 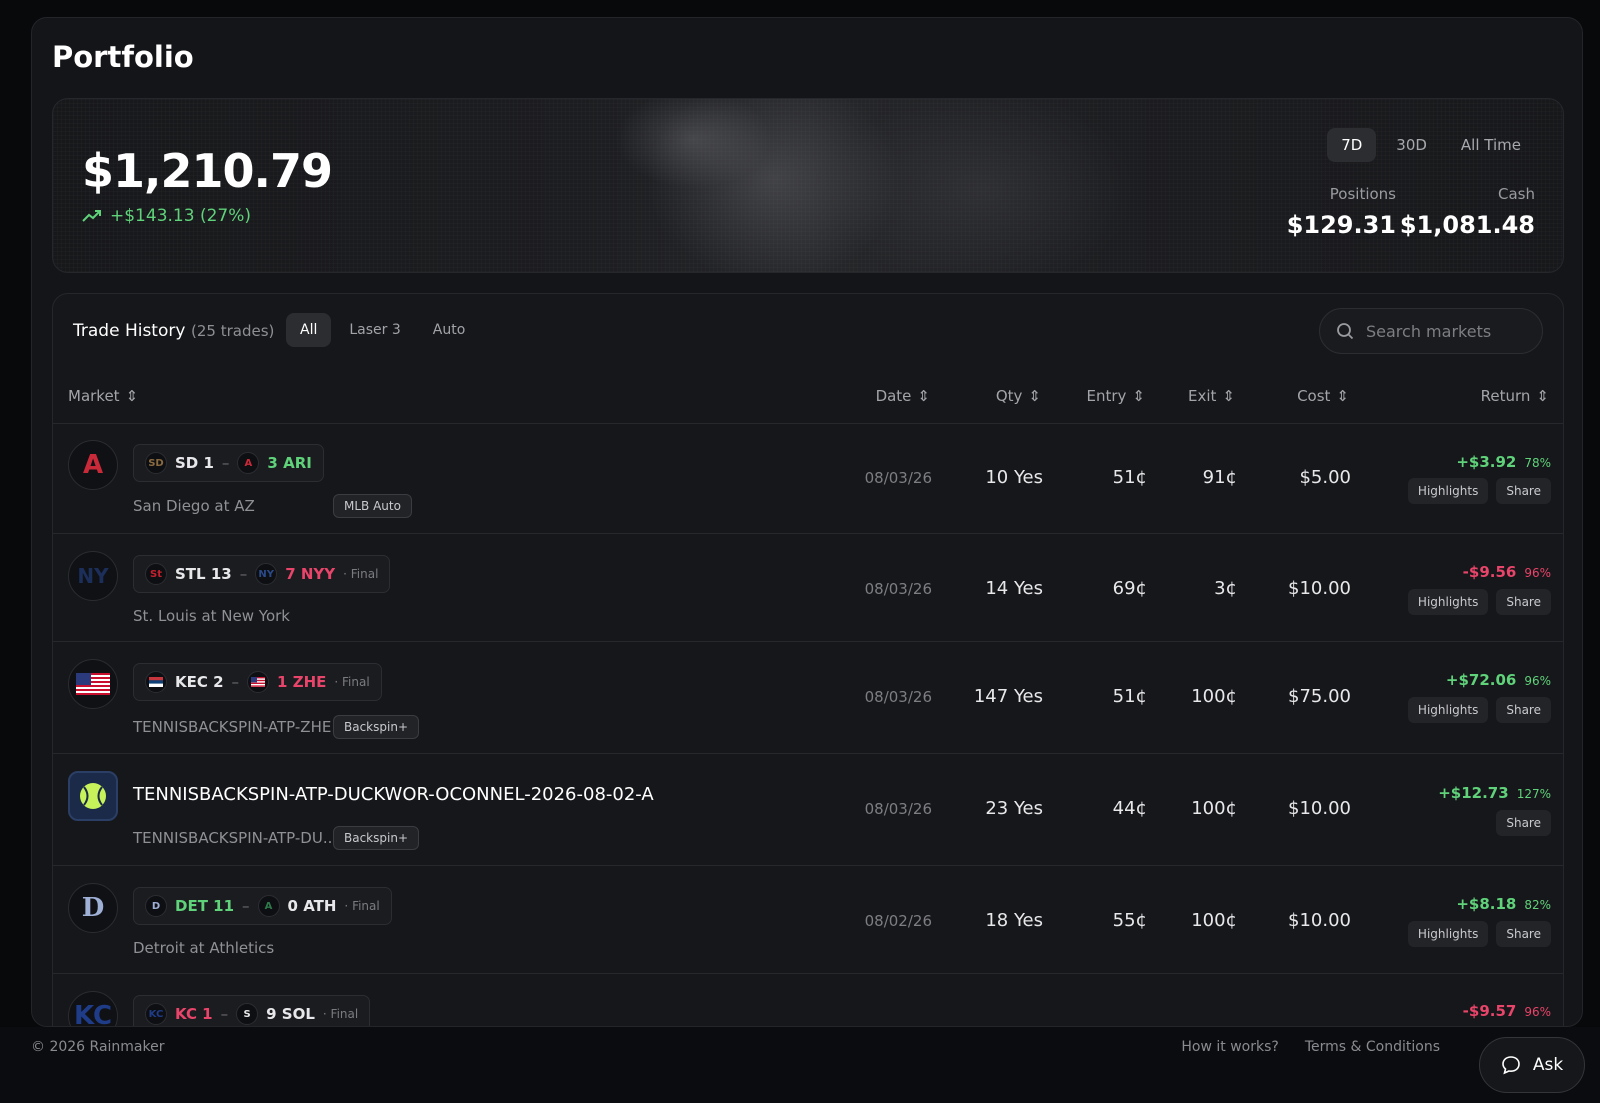 What do you see at coordinates (156, 682) in the screenshot?
I see `flag-serbia-icon` at bounding box center [156, 682].